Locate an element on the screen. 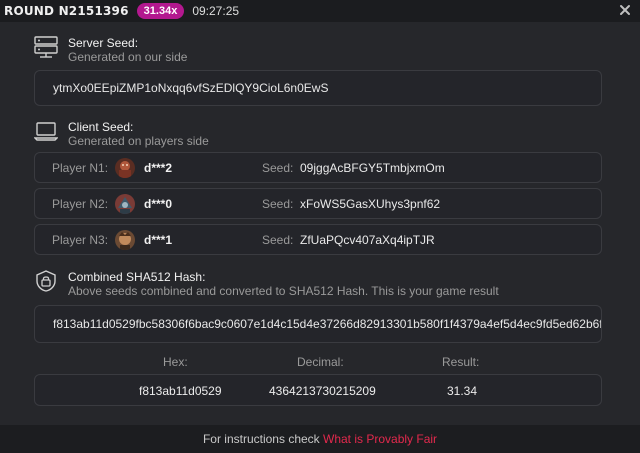  result-label: Result: is located at coordinates (461, 362).